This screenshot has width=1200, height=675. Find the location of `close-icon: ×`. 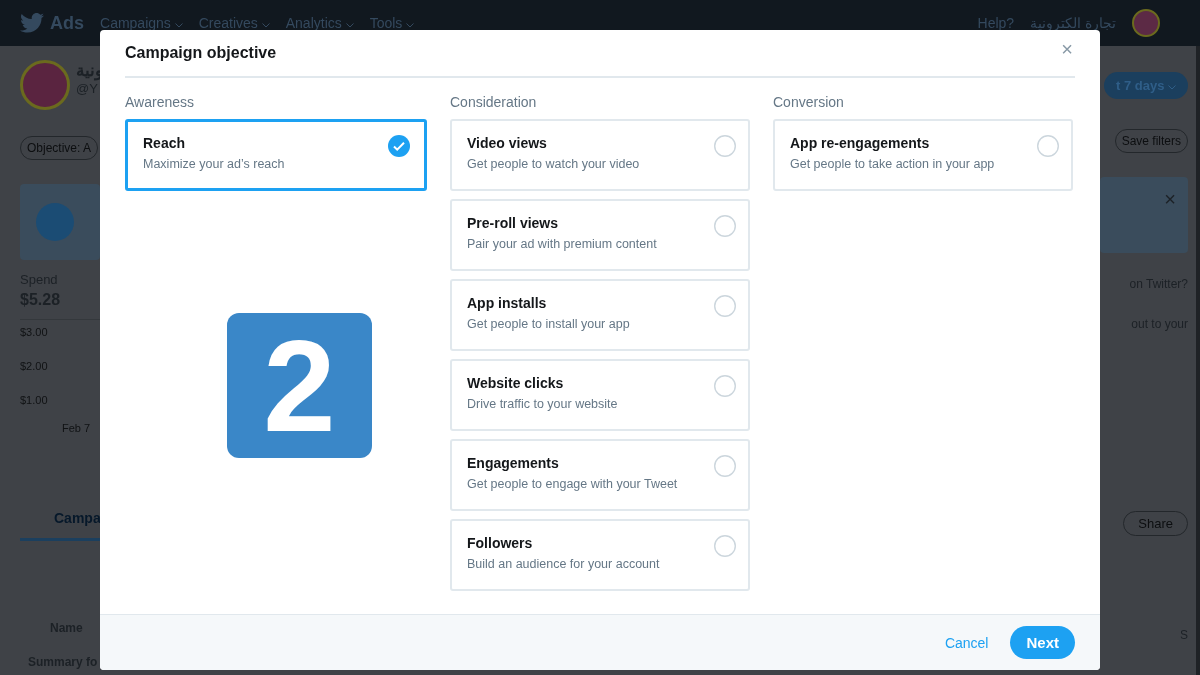

close-icon: × is located at coordinates (1170, 199).